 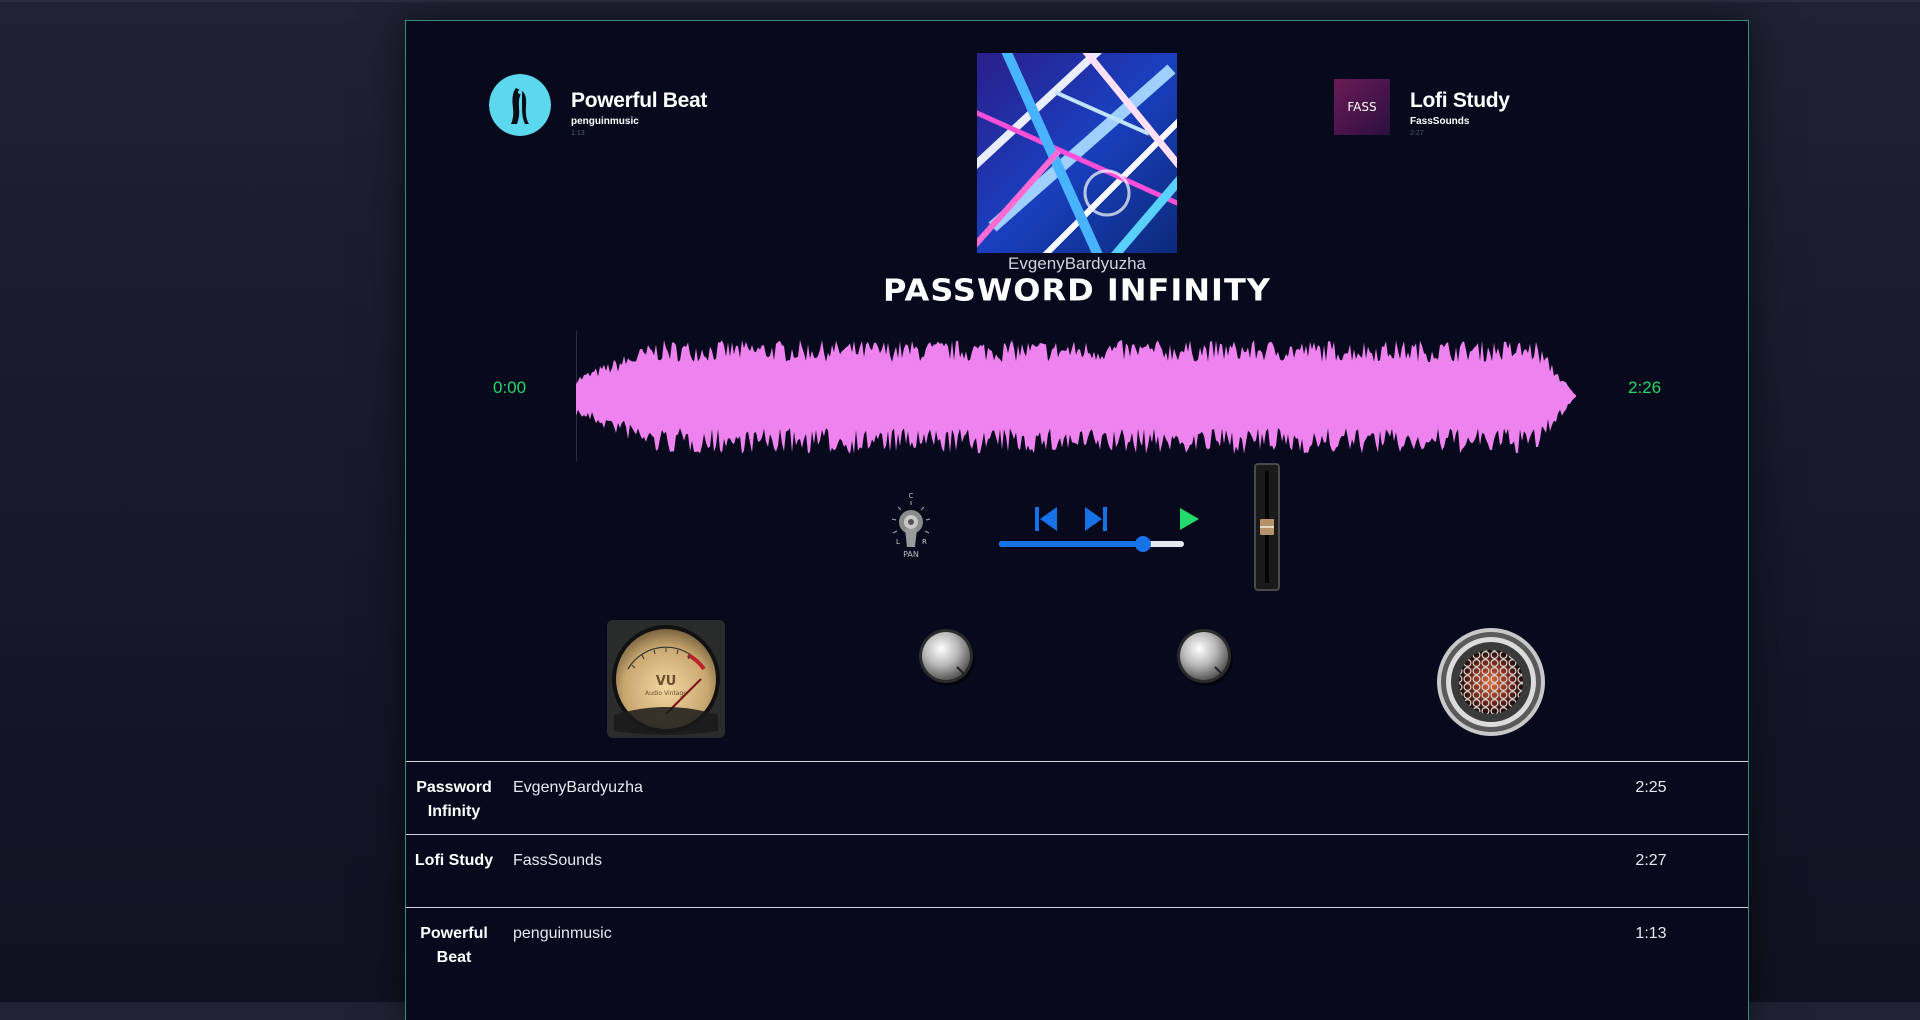 I want to click on playlist-title: Lofi Study, so click(x=454, y=860).